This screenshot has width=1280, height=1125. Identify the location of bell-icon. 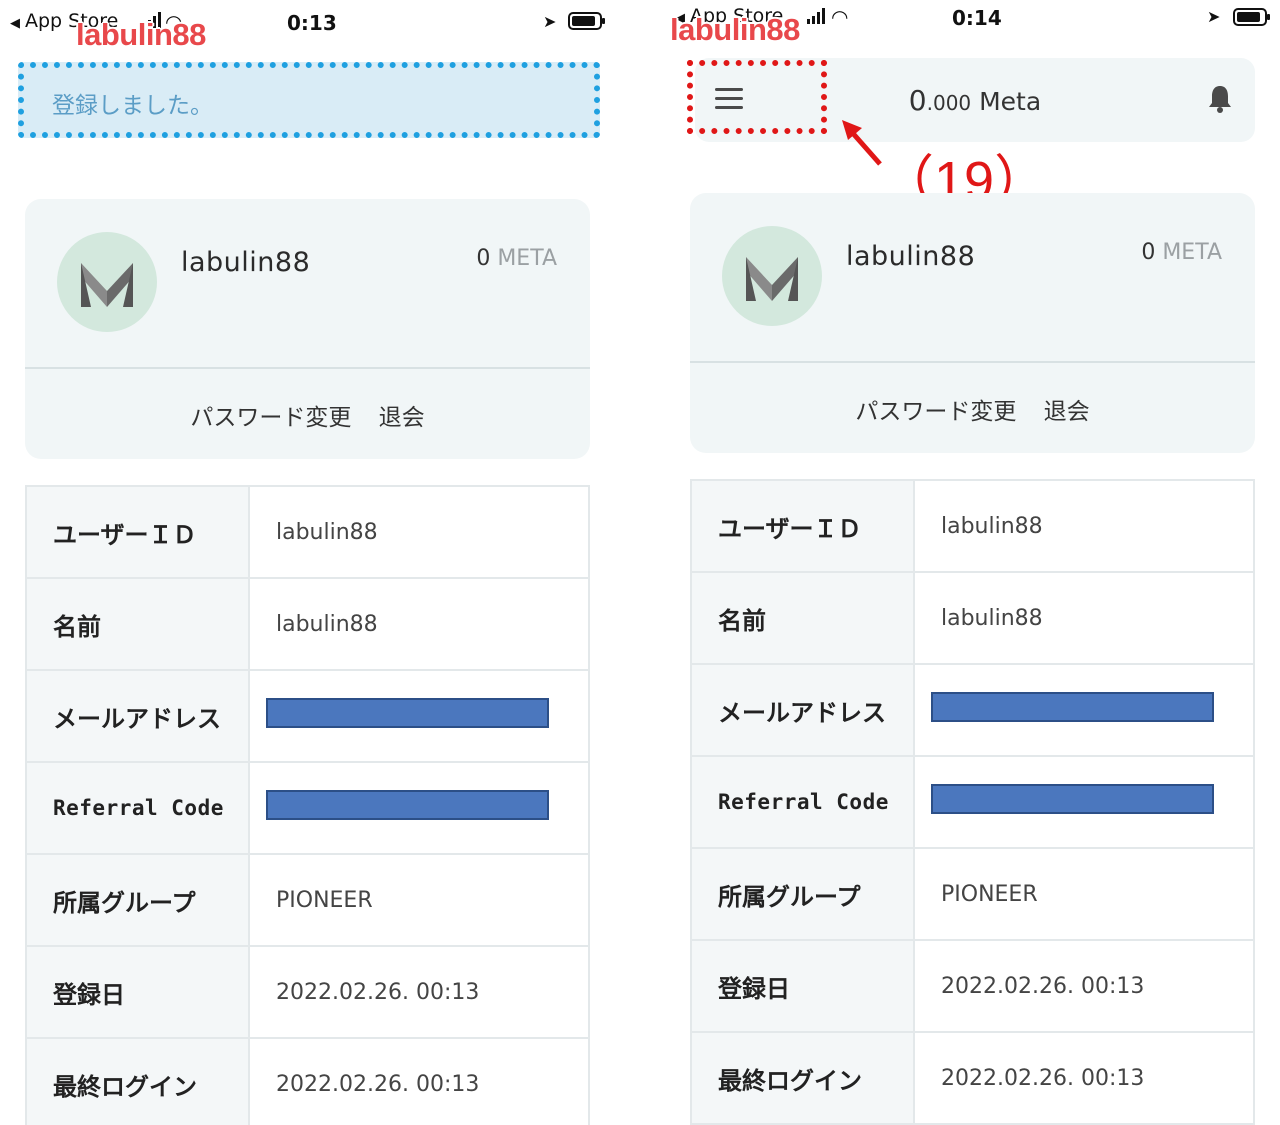
(1220, 99).